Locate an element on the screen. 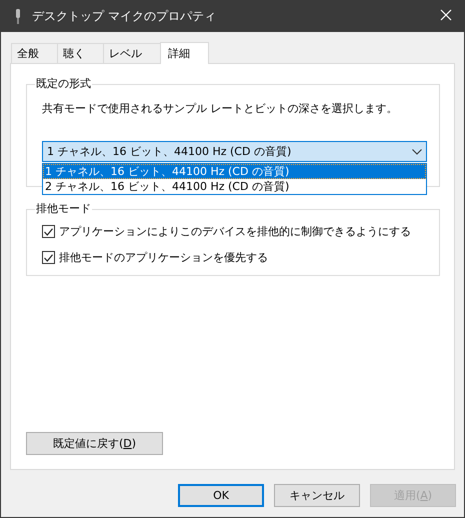 This screenshot has width=465, height=518. checkbox-label: アプリケーションによりこのデバイスを排他的に制御できるようにする is located at coordinates (235, 231).